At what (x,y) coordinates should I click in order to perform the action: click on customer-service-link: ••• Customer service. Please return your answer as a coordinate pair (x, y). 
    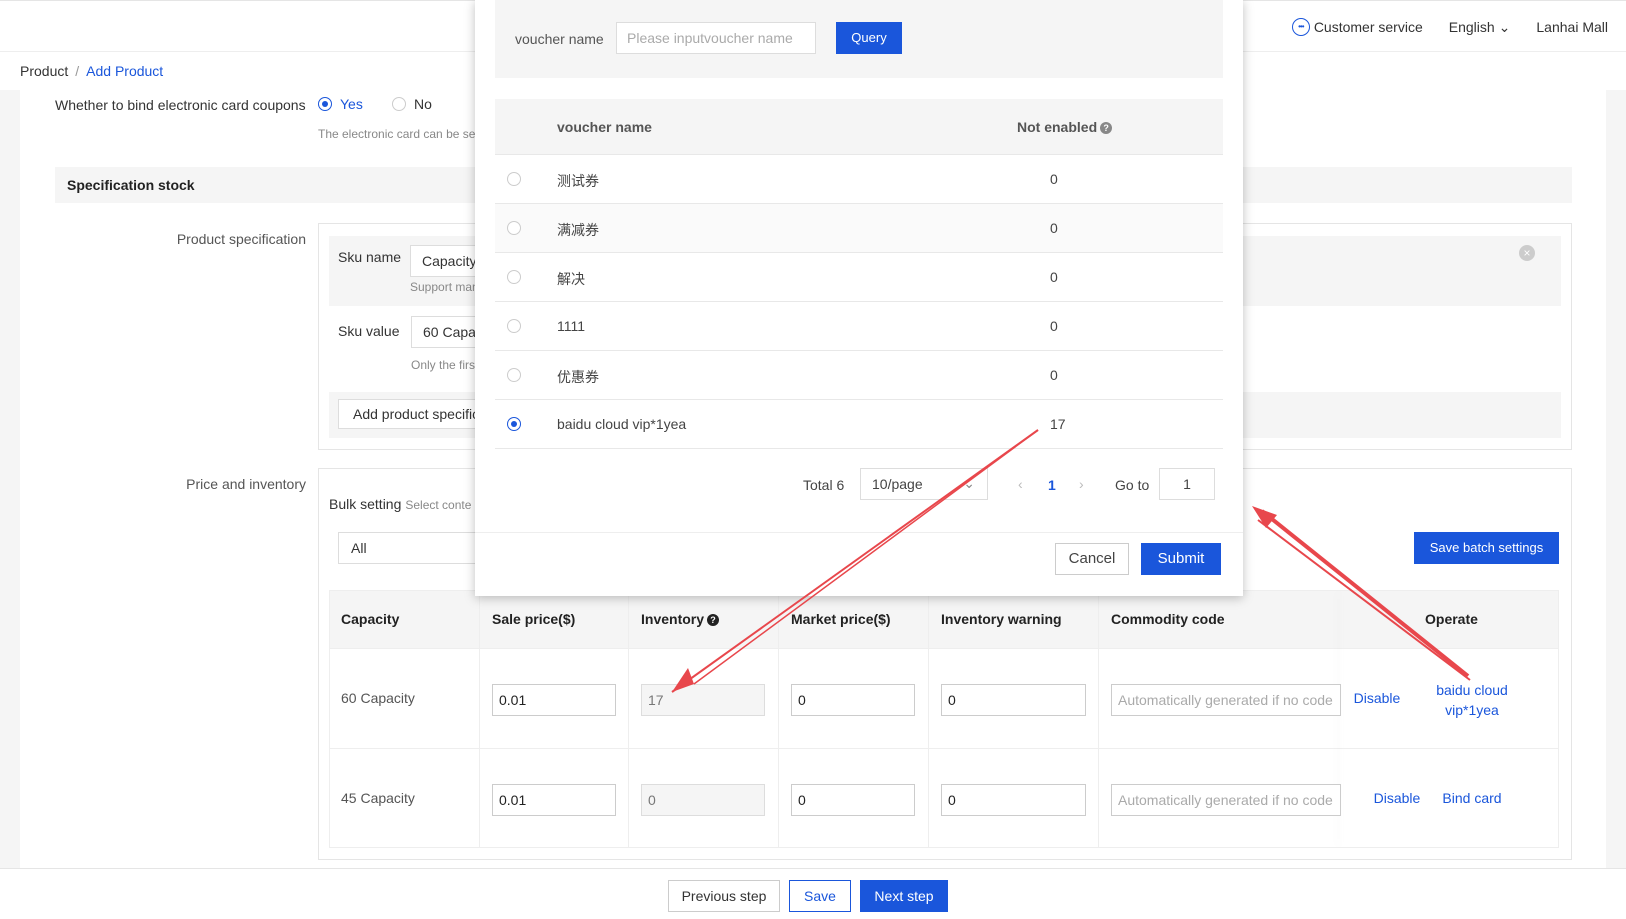
    Looking at the image, I should click on (1357, 27).